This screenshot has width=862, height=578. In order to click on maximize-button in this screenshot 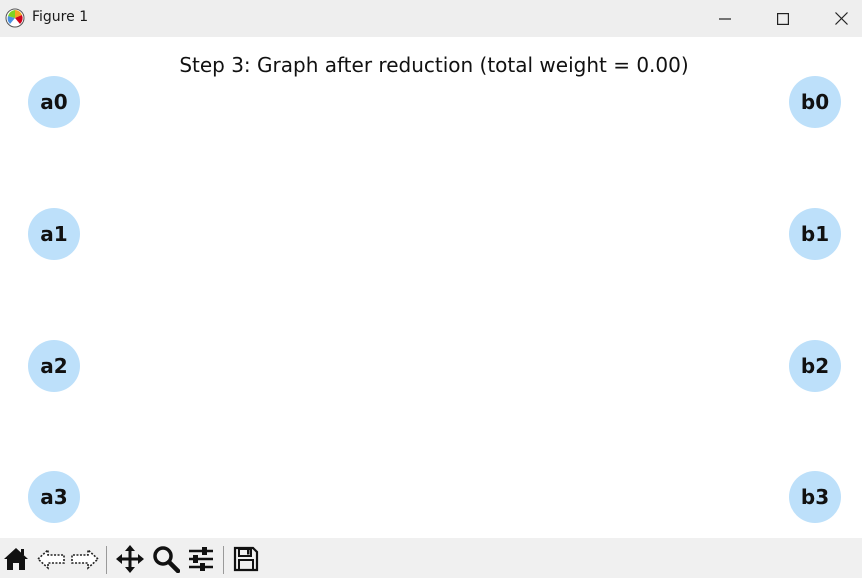, I will do `click(783, 18)`.